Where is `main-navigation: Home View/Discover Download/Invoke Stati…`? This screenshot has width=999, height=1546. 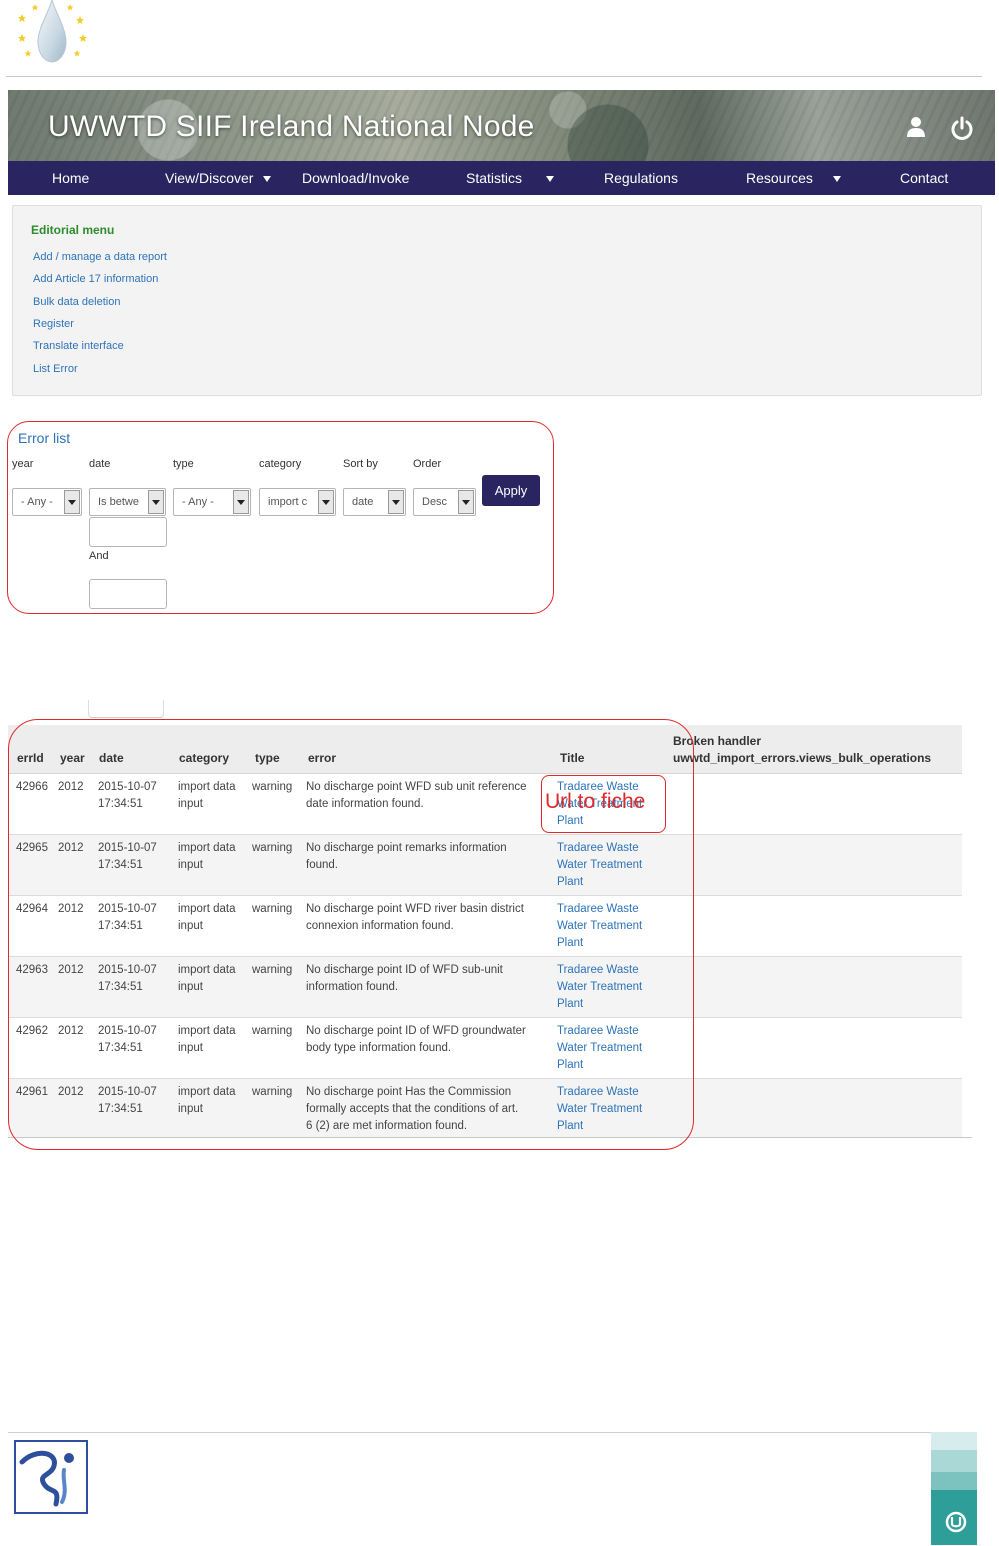
main-navigation: Home View/Discover Download/Invoke Stati… is located at coordinates (501, 178).